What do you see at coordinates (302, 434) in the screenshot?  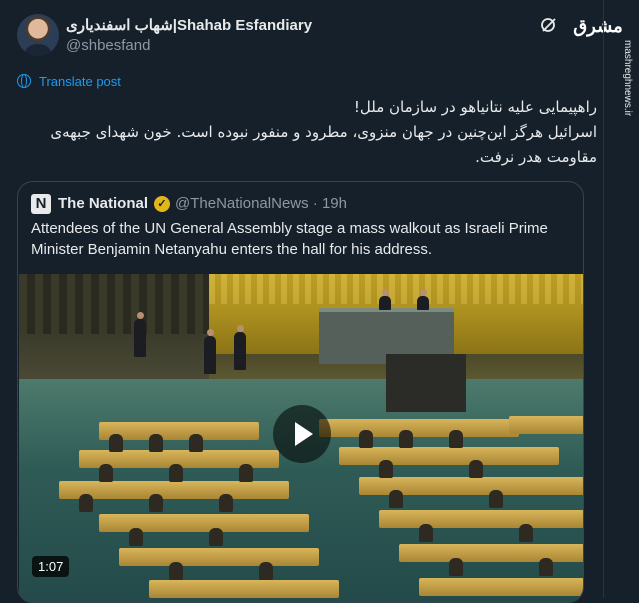 I see `play-button` at bounding box center [302, 434].